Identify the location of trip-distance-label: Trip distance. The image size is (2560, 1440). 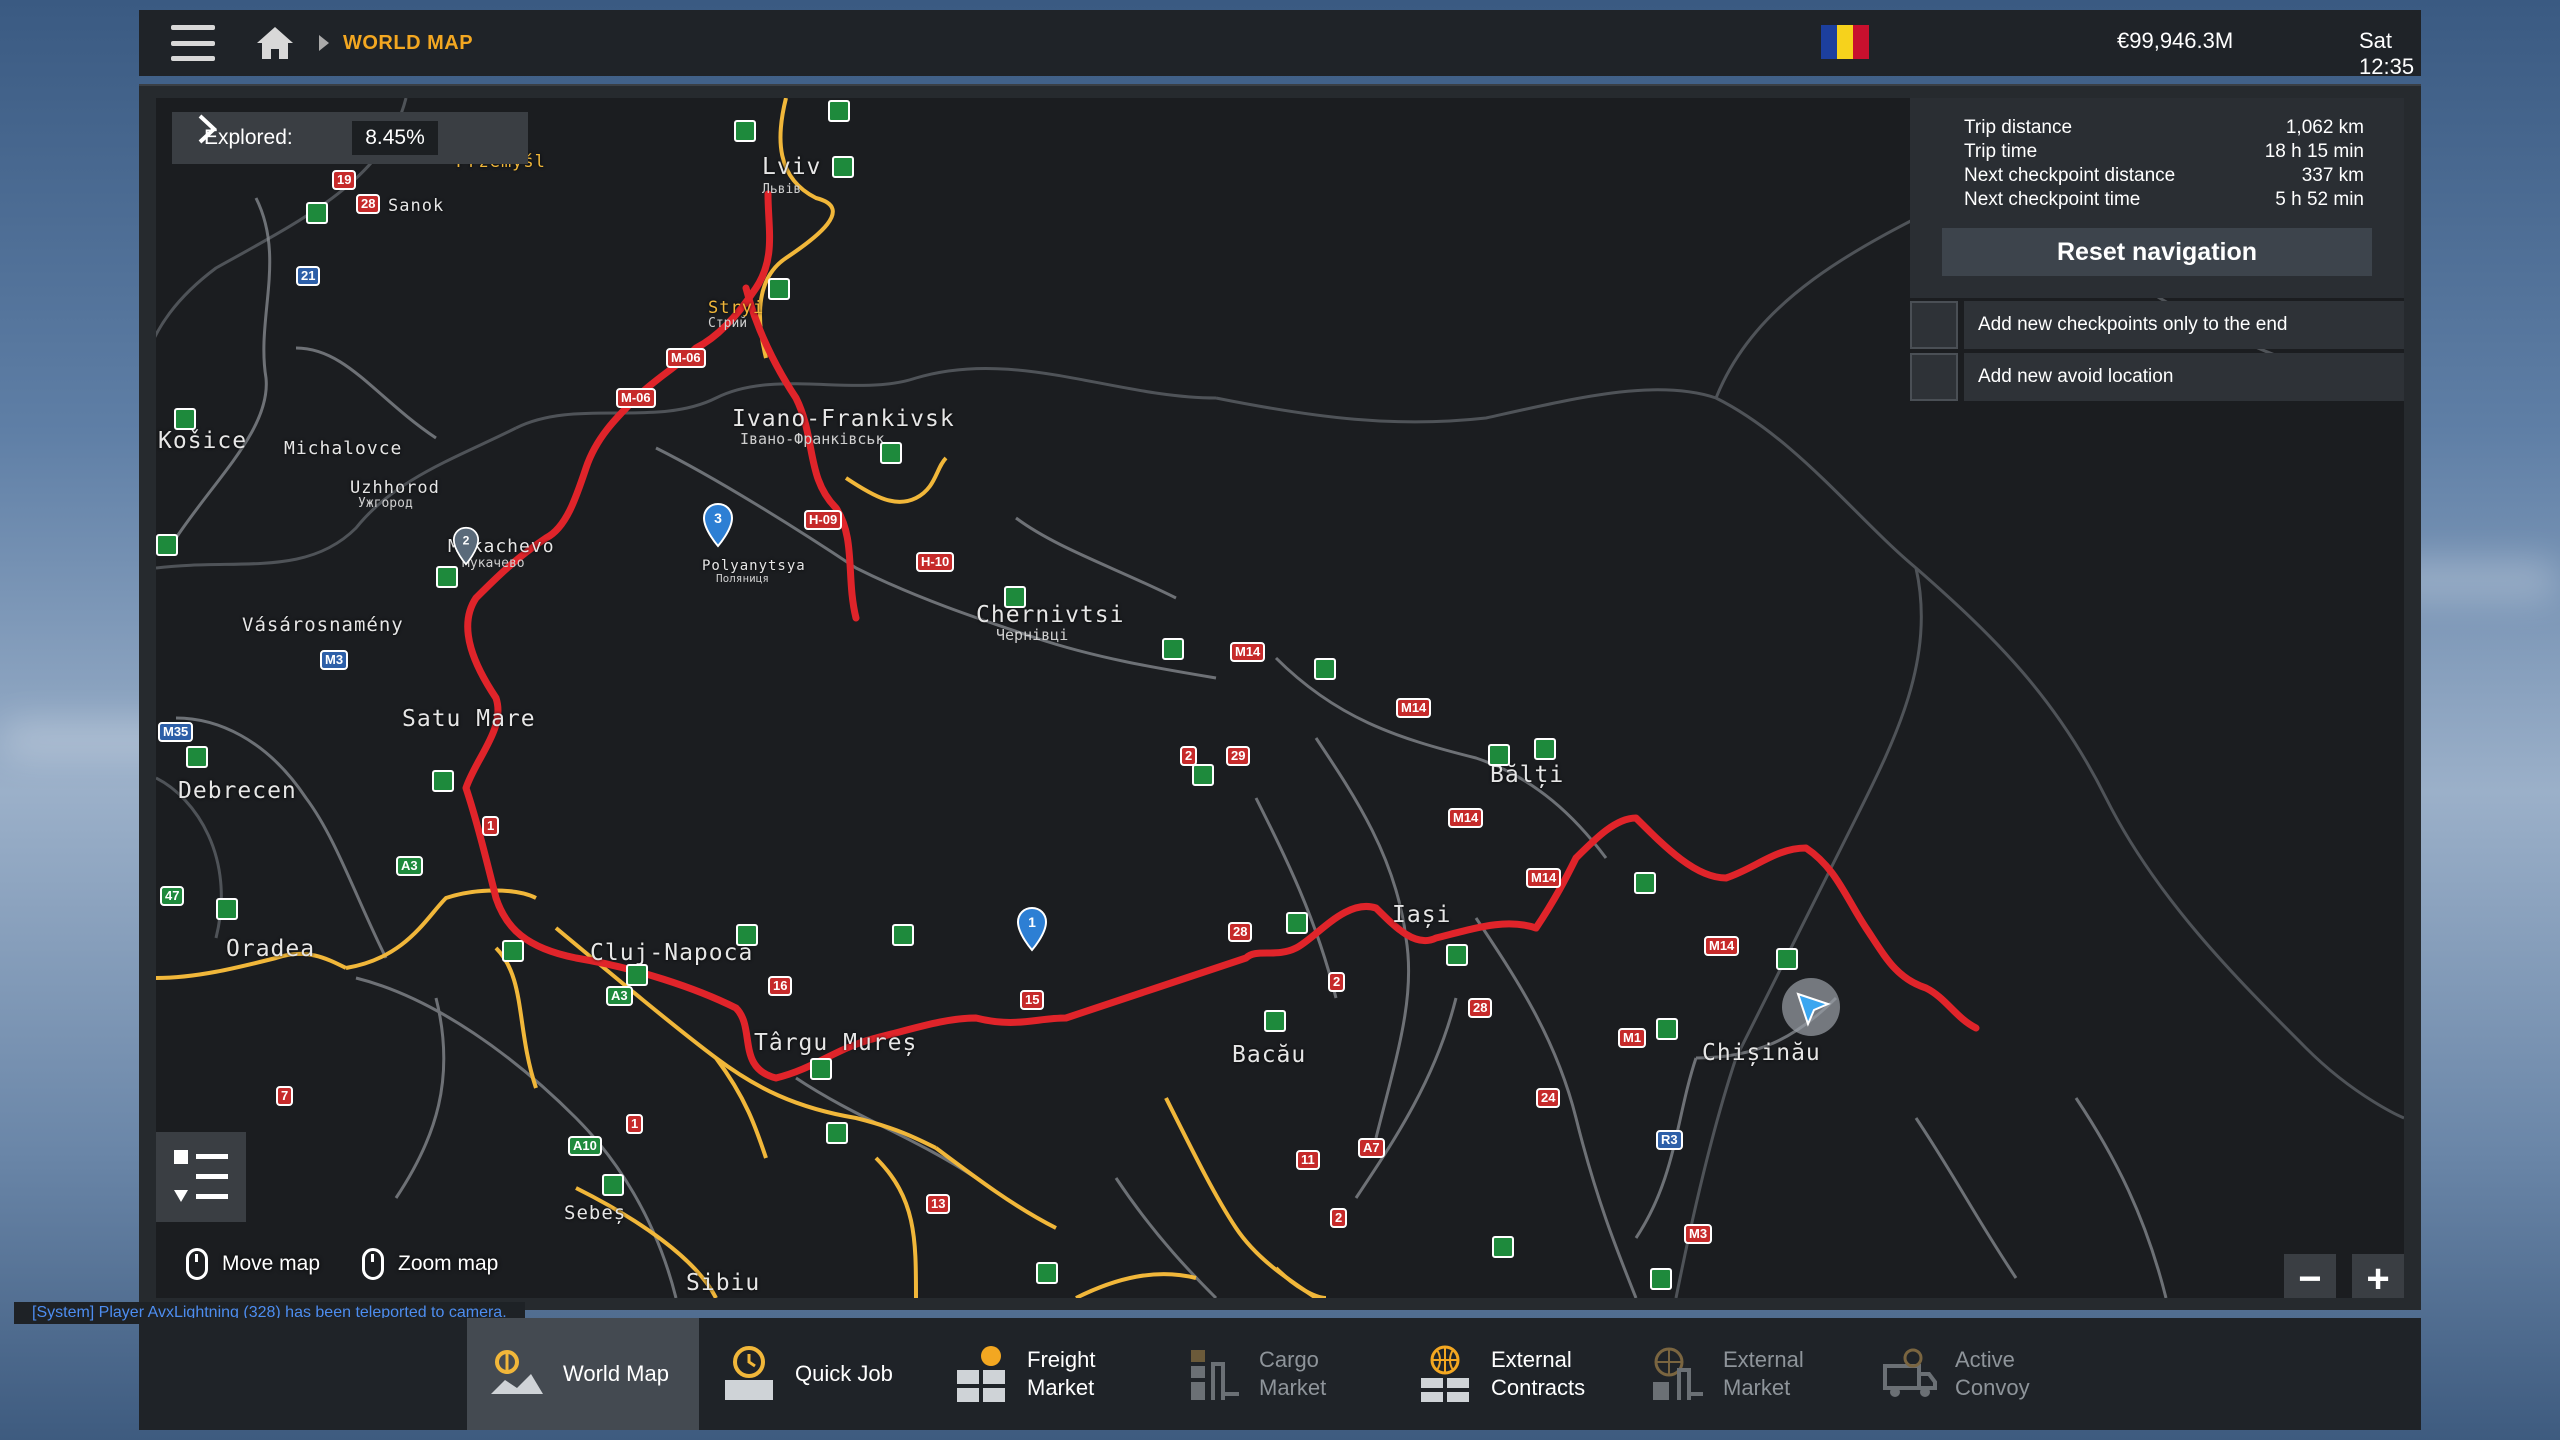
(2018, 127).